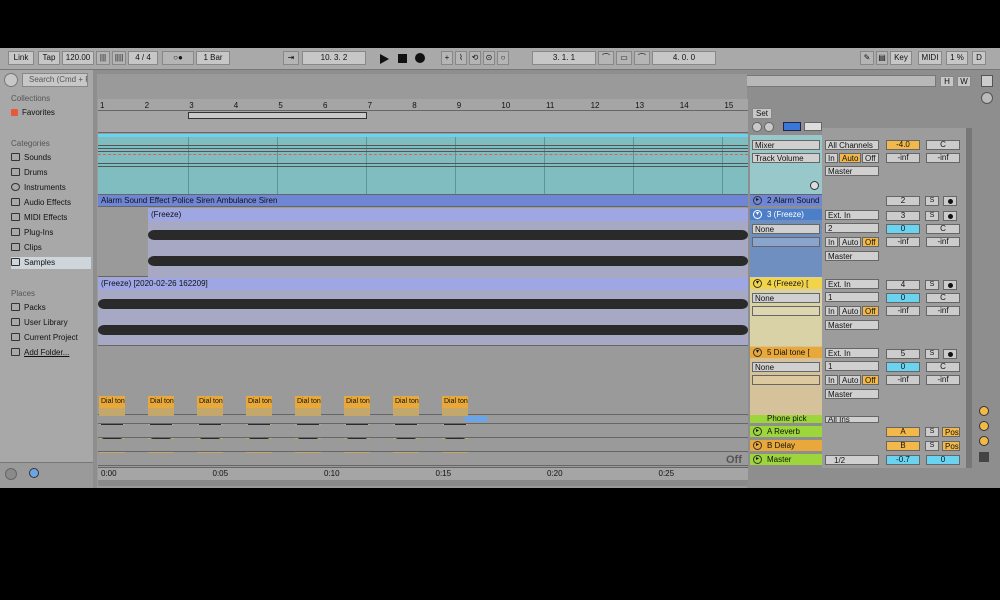 The height and width of the screenshot is (600, 1000). What do you see at coordinates (684, 58) in the screenshot?
I see `loop-length-field: 4. 0. 0` at bounding box center [684, 58].